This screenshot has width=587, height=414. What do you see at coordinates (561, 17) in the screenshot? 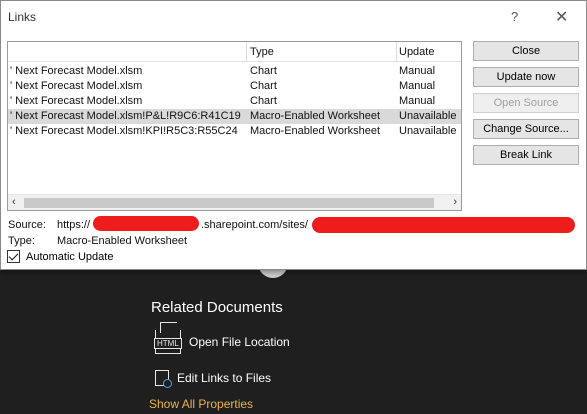
I see `close-icon: ✕` at bounding box center [561, 17].